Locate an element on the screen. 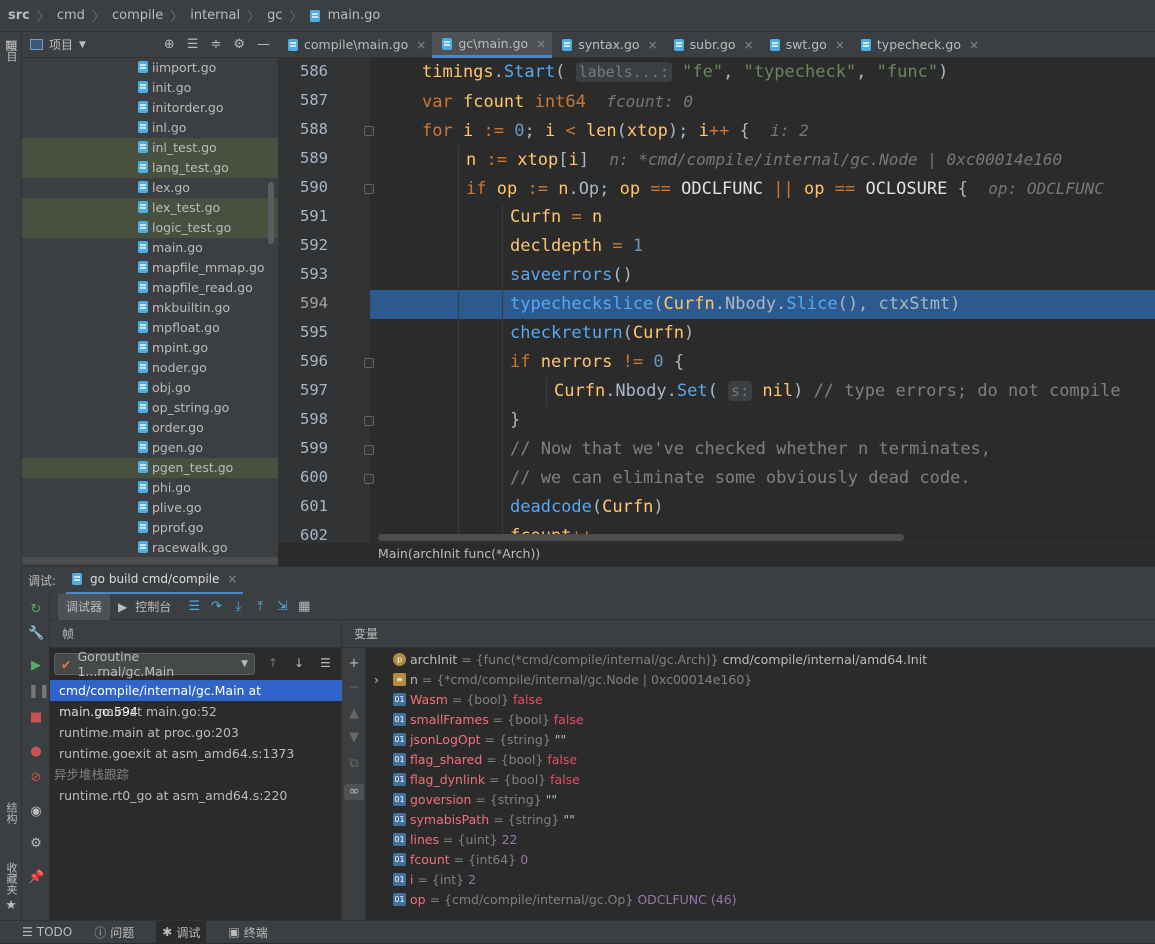  todo-tool: ☰ TODO is located at coordinates (47, 932).